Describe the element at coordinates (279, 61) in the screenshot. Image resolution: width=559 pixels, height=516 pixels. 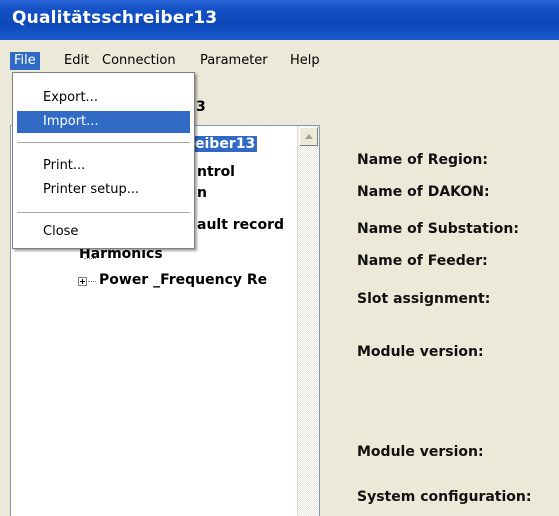
I see `menu-bar: File Edit Connection Parameter Help` at that location.